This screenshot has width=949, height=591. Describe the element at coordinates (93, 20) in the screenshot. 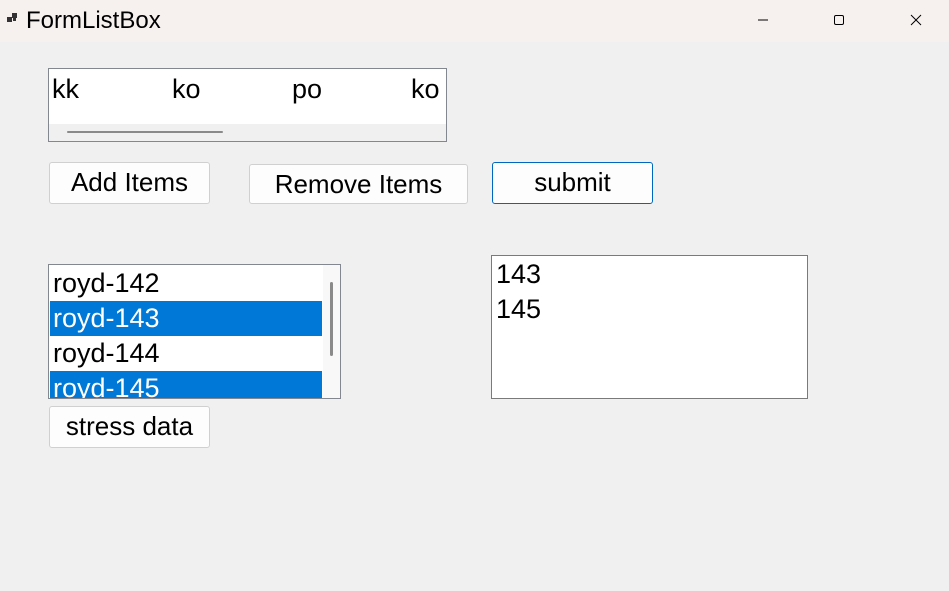

I see `window-title: FormListBox` at that location.